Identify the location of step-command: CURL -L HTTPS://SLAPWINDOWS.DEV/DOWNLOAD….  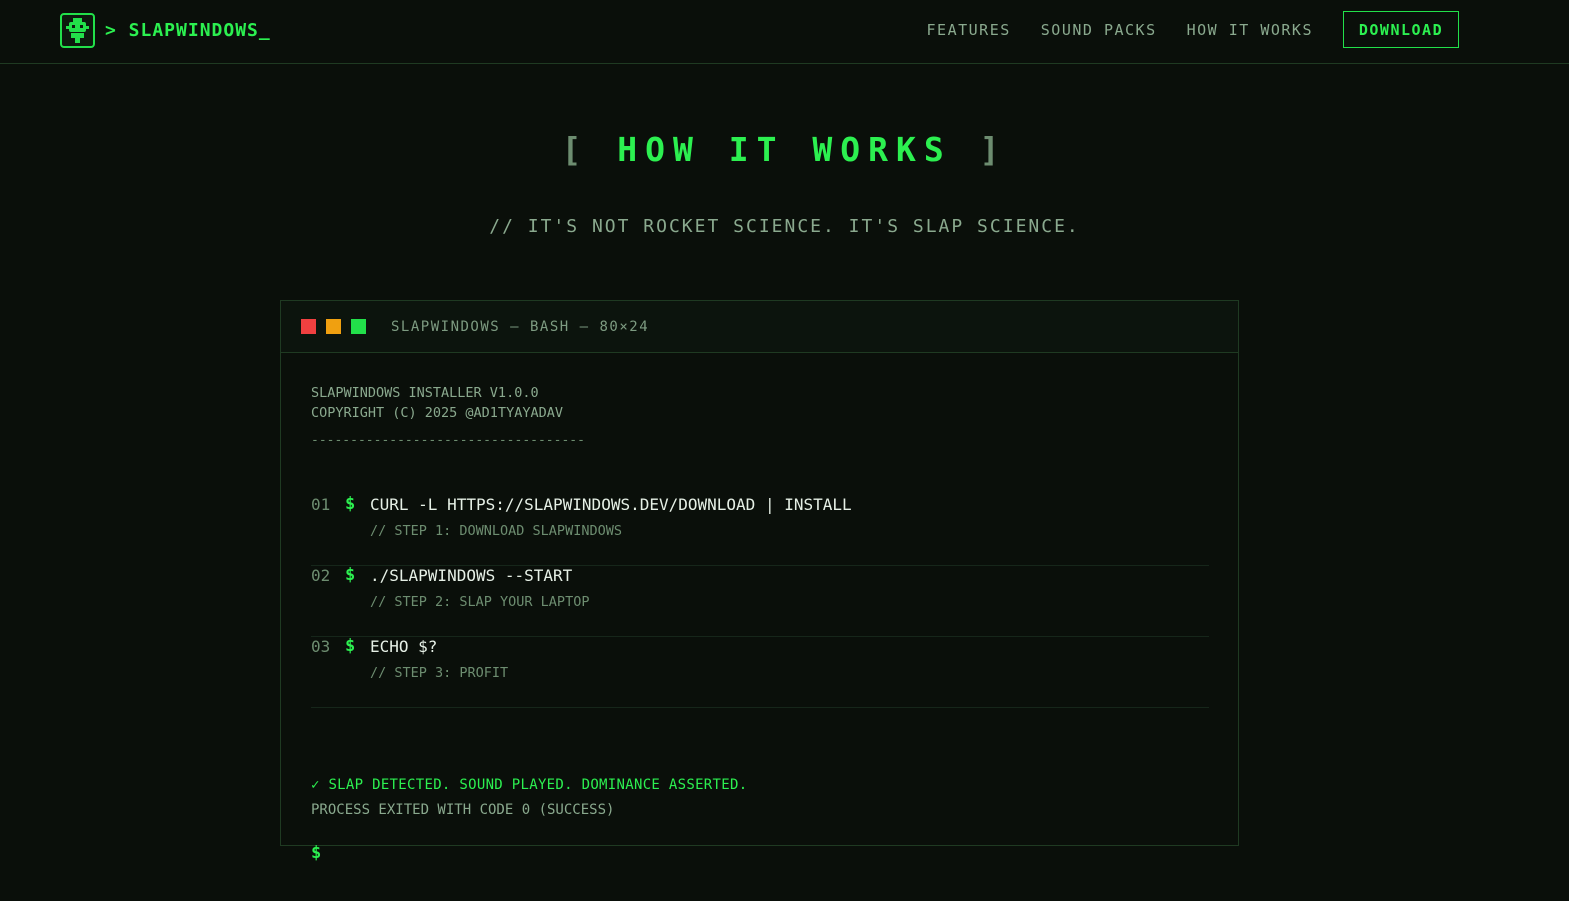
(611, 504).